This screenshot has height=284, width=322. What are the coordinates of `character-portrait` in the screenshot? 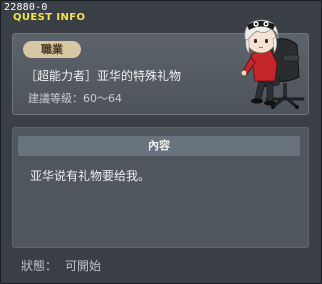 It's located at (273, 64).